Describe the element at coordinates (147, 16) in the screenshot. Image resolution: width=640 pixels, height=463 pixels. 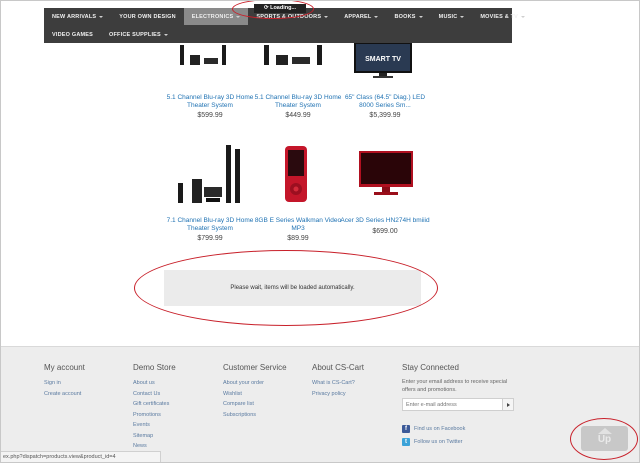
I see `nav-item-your-own-design: YOUR OWN DESIGN` at that location.